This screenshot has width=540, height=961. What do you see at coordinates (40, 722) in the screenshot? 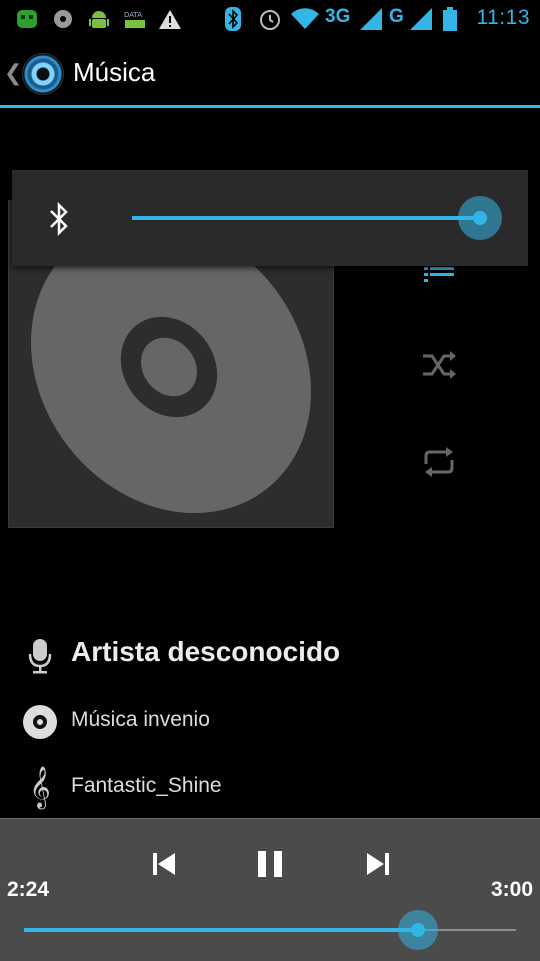
I see `disc-icon` at bounding box center [40, 722].